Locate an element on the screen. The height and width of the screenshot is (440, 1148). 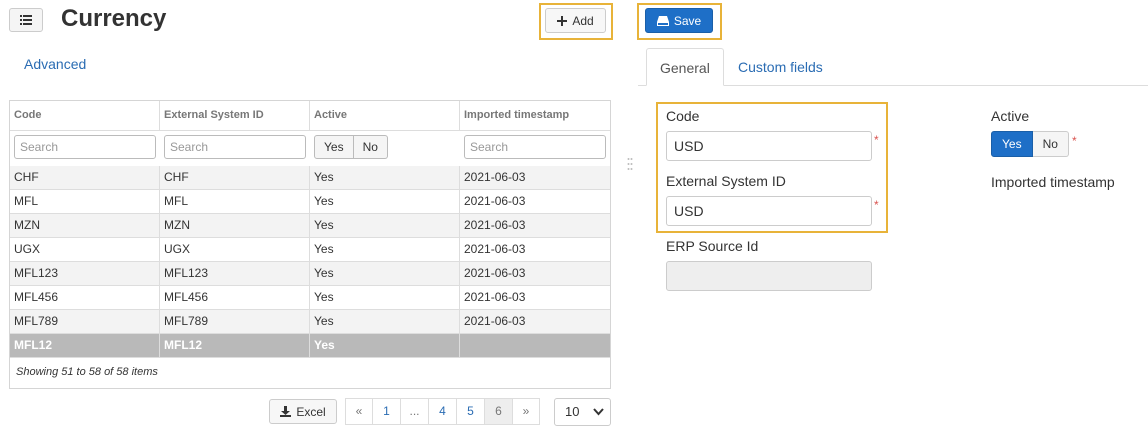
list-icon is located at coordinates (26, 20).